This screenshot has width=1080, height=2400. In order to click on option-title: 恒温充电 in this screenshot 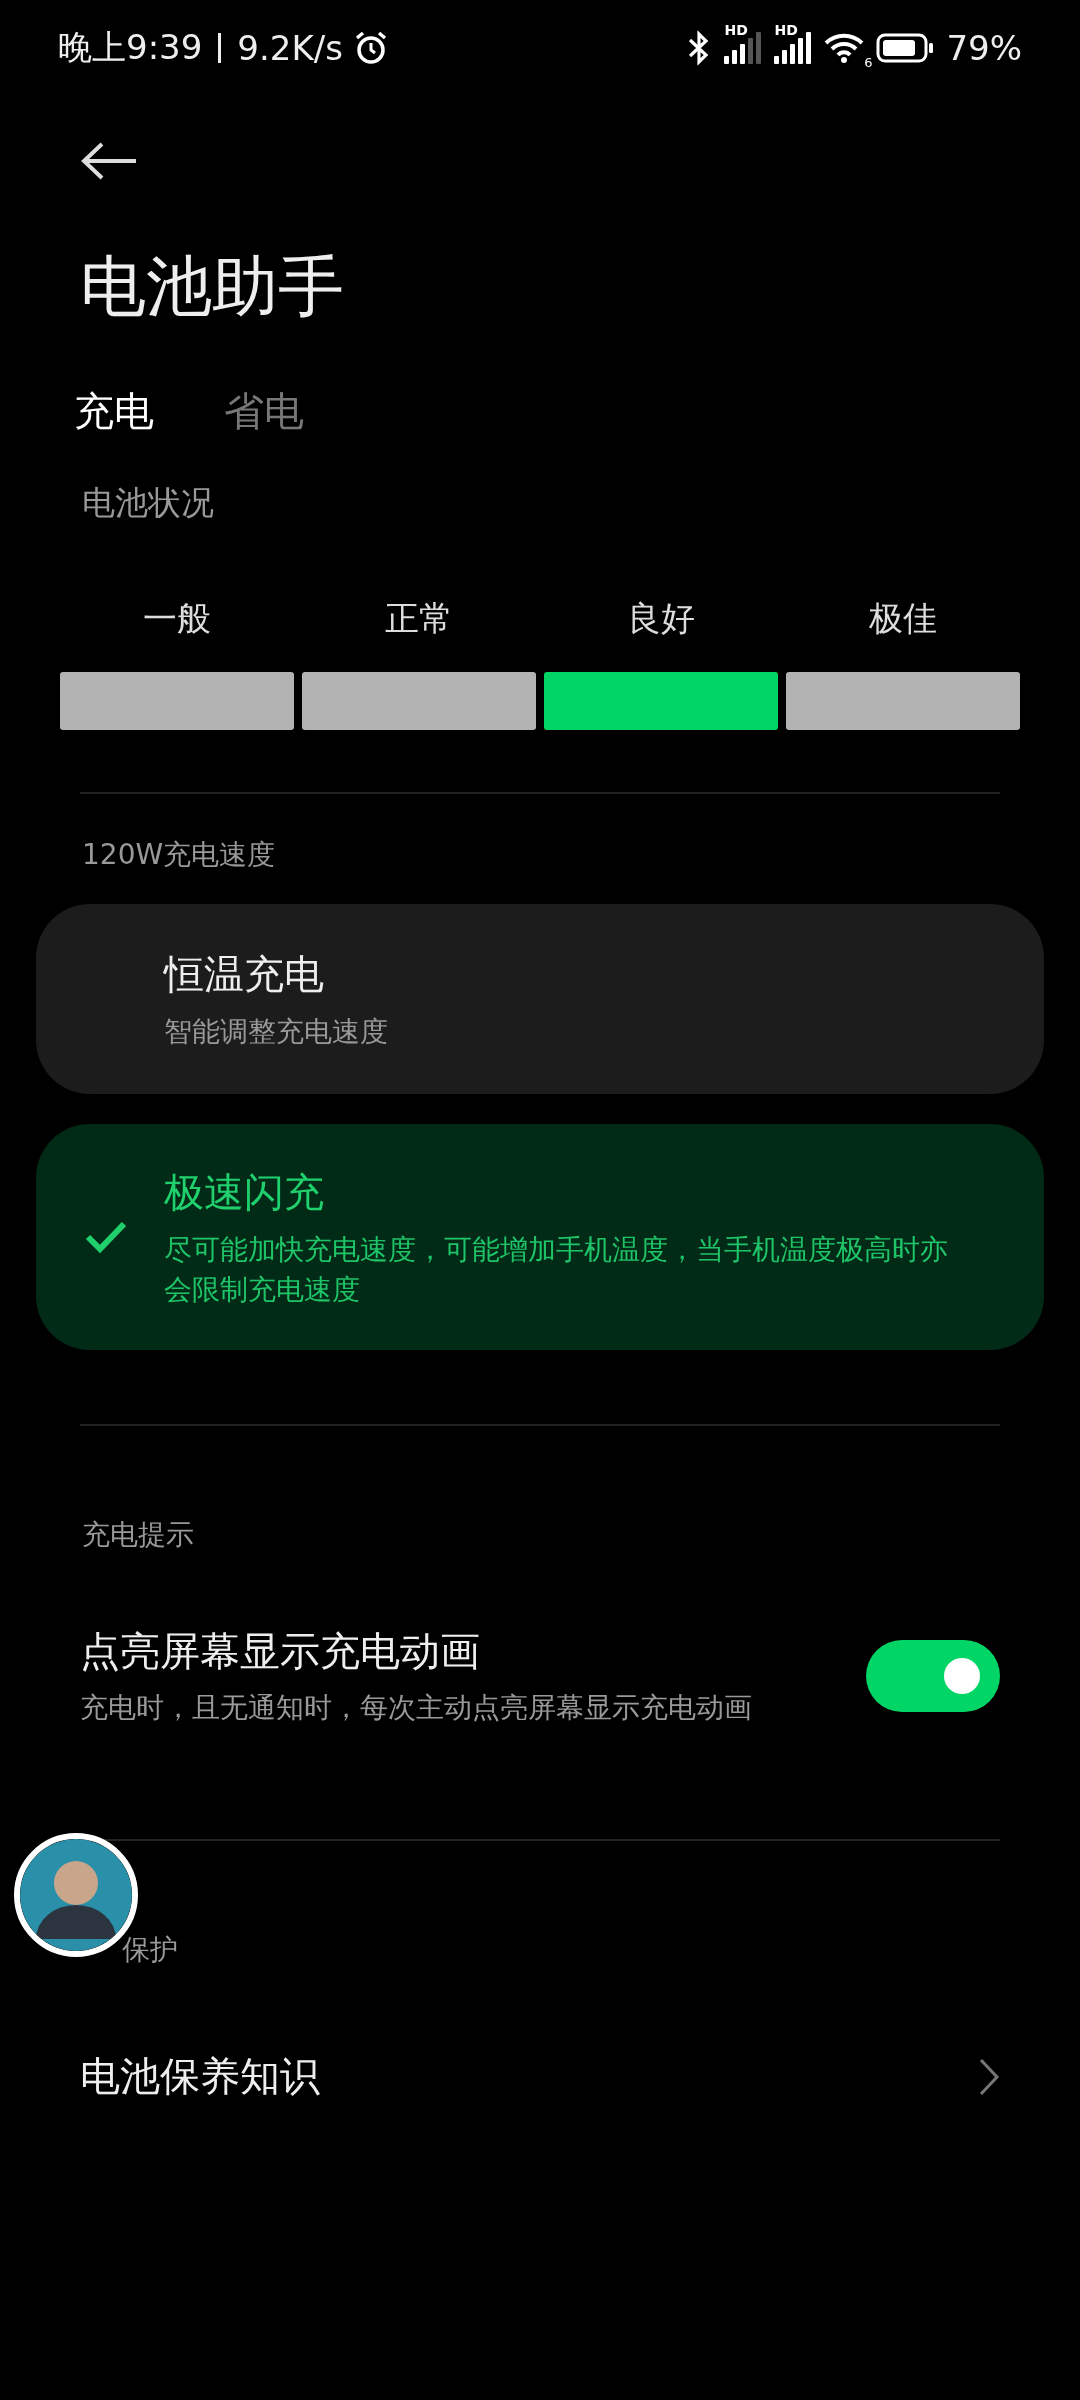, I will do `click(244, 974)`.